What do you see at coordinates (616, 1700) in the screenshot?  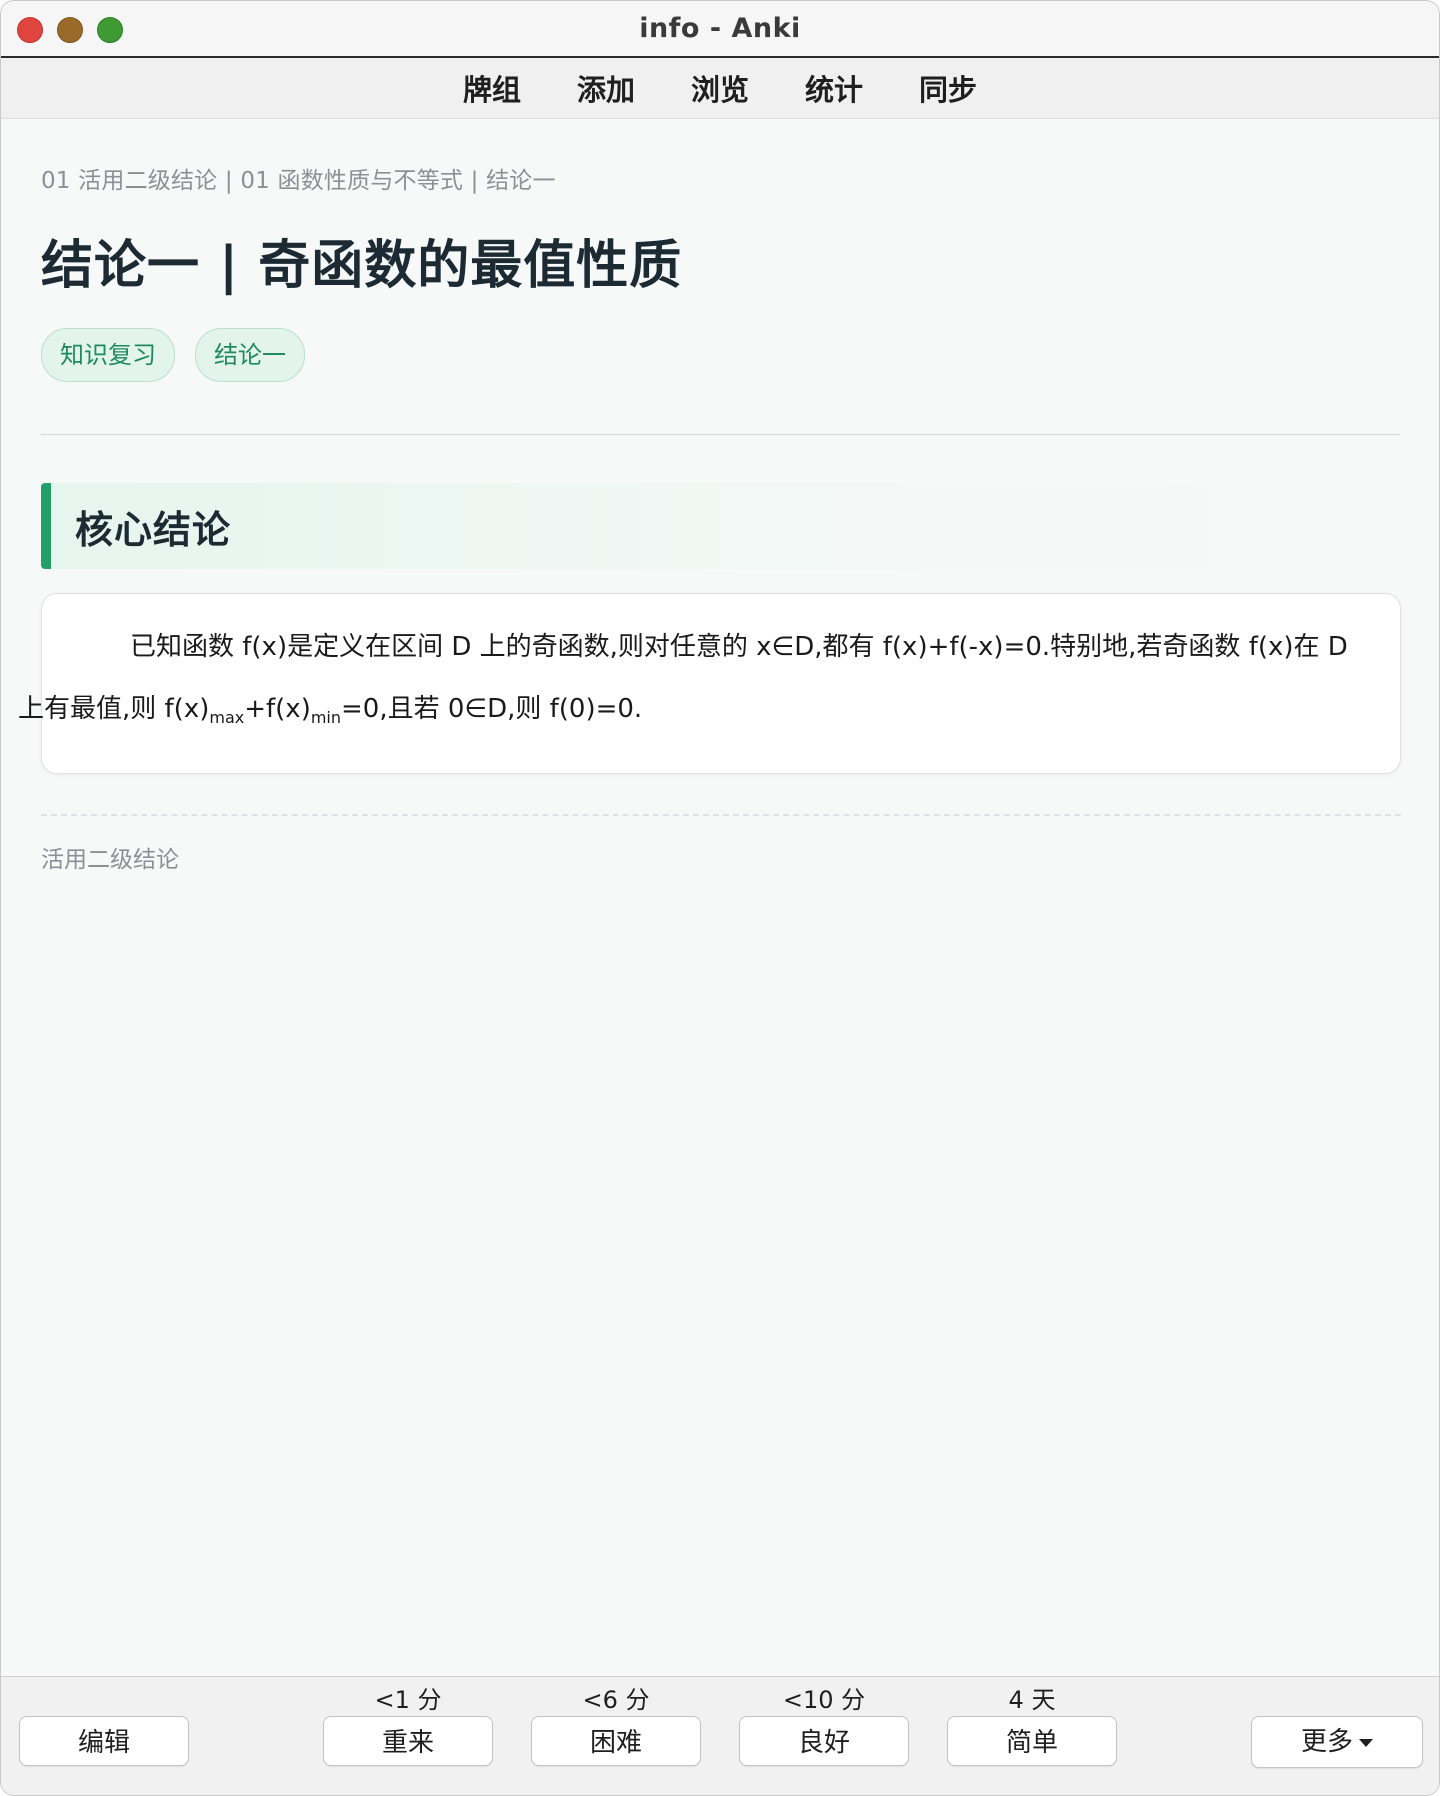 I see `hard-interval: <6 分` at bounding box center [616, 1700].